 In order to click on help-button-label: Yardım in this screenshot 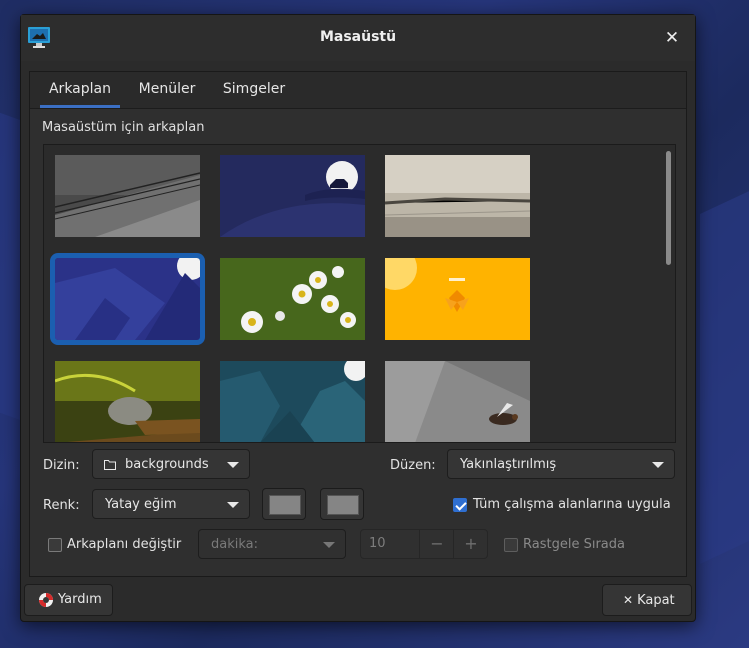, I will do `click(80, 599)`.